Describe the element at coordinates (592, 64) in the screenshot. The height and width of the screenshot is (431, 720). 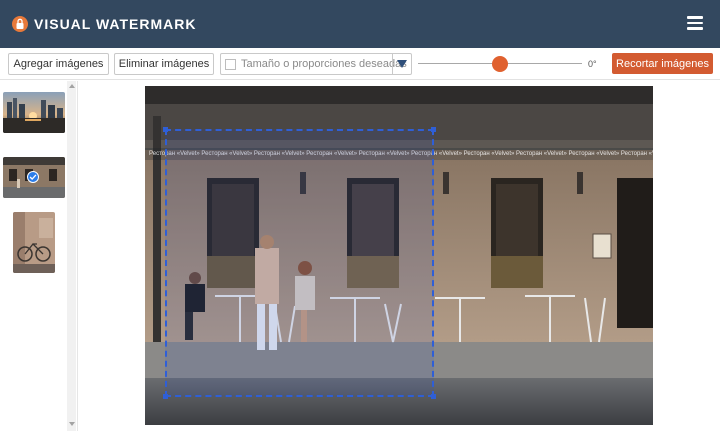
I see `rotation-value: 0°` at that location.